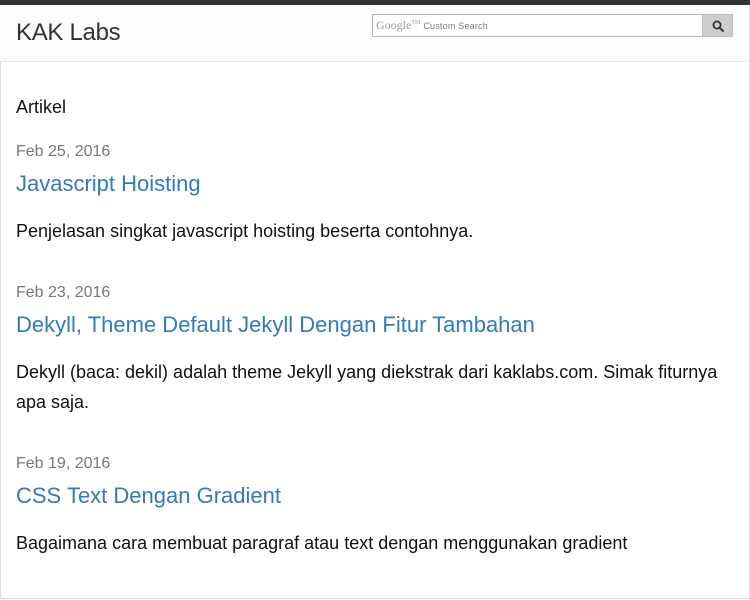 This screenshot has height=600, width=750. I want to click on section-title: Artikel, so click(41, 107).